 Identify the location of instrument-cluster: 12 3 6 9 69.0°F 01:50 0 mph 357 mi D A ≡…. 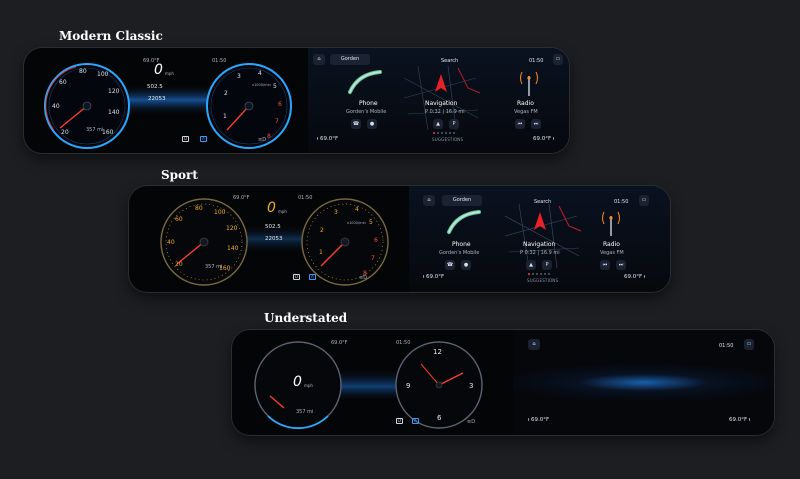
(367, 382).